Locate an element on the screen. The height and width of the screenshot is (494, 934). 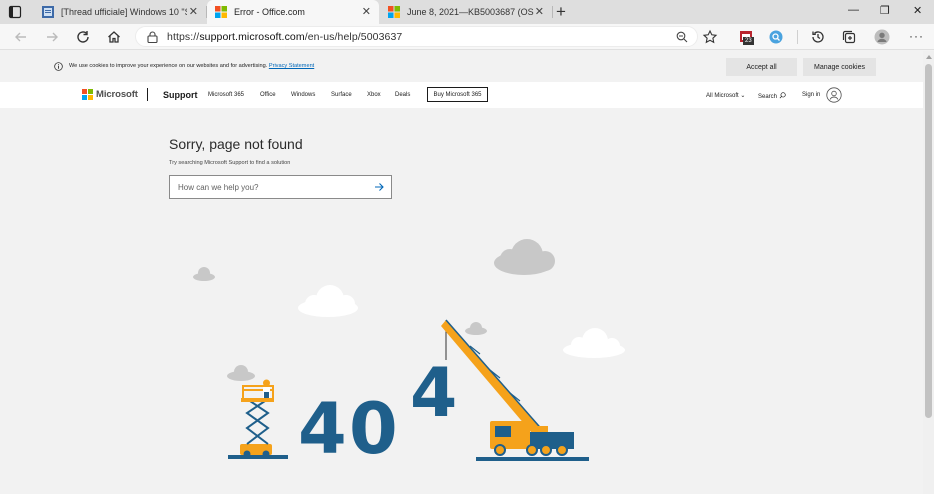
home-icon is located at coordinates (114, 37).